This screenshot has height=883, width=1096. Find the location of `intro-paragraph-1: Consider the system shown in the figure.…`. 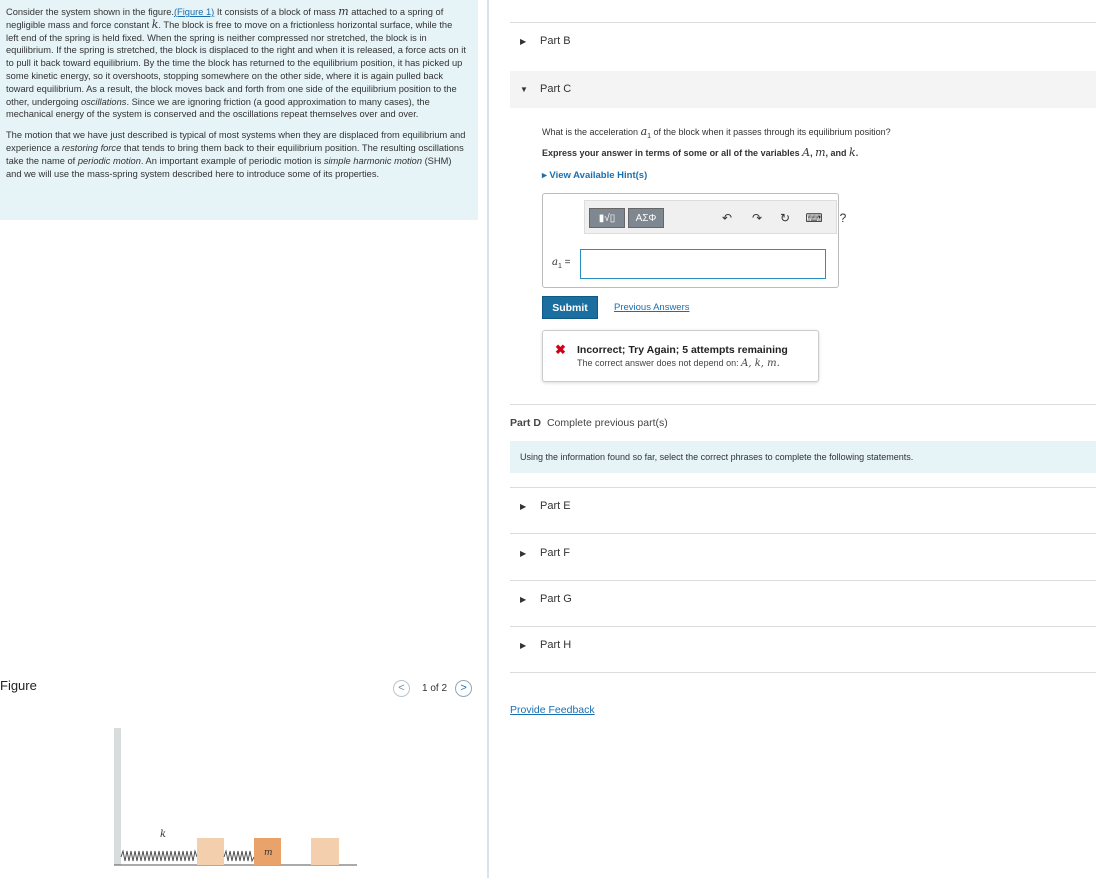

intro-paragraph-1: Consider the system shown in the figure.… is located at coordinates (236, 63).